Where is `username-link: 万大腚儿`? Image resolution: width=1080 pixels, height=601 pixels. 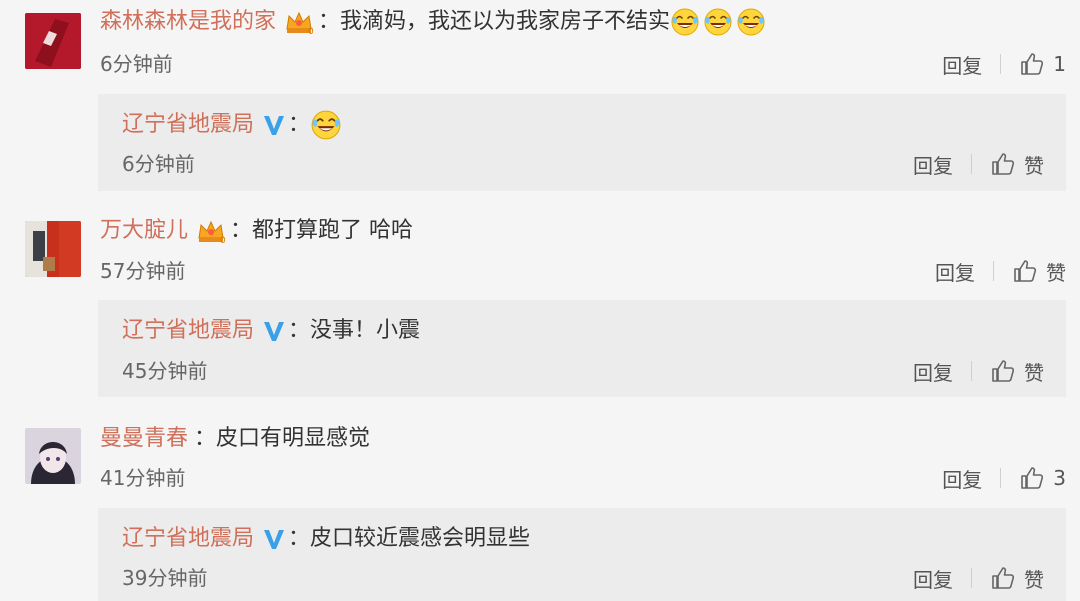 username-link: 万大腚儿 is located at coordinates (144, 230).